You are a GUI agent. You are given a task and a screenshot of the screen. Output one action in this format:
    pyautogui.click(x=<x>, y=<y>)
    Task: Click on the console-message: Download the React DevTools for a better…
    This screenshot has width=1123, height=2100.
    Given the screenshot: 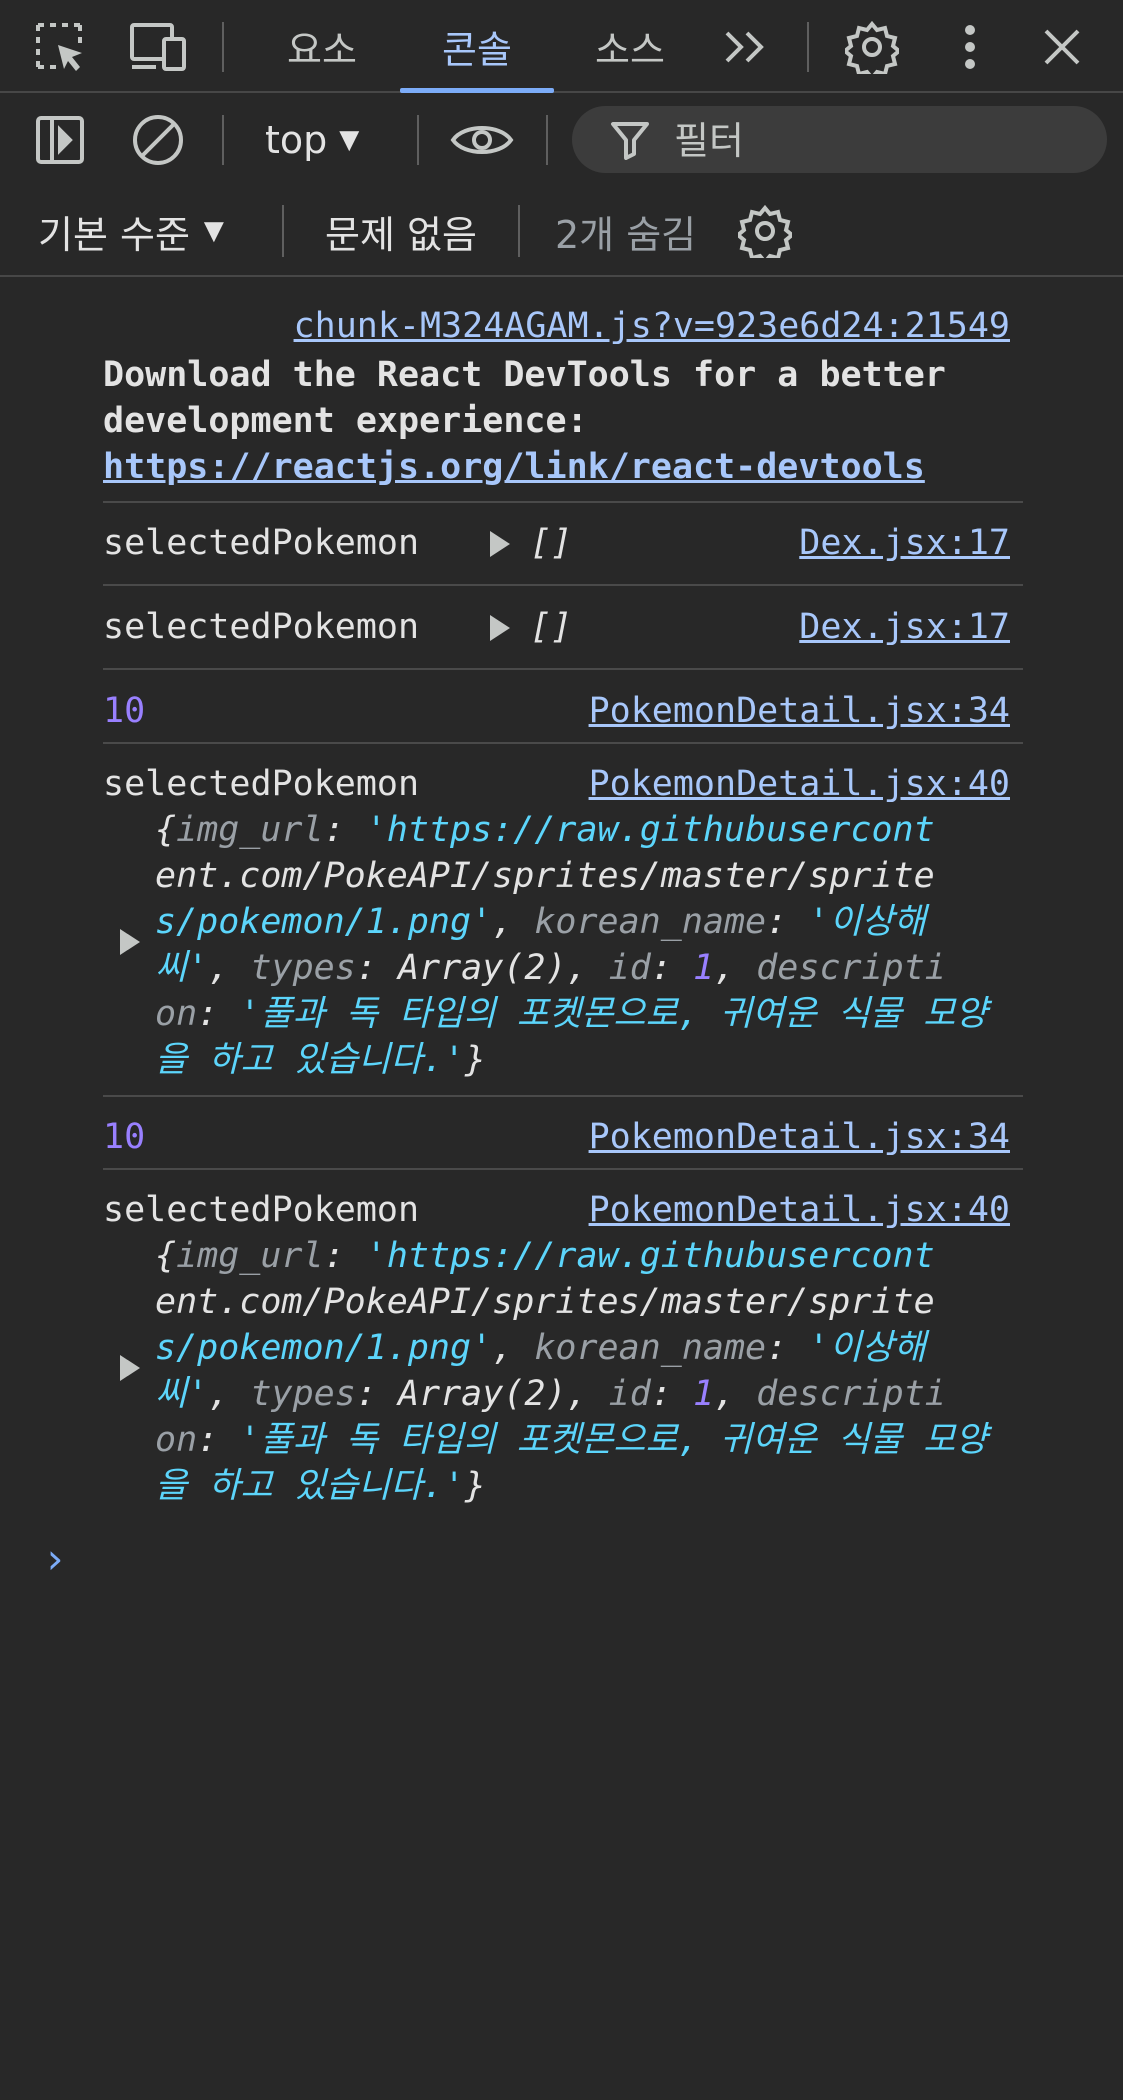 What is the action you would take?
    pyautogui.click(x=563, y=421)
    